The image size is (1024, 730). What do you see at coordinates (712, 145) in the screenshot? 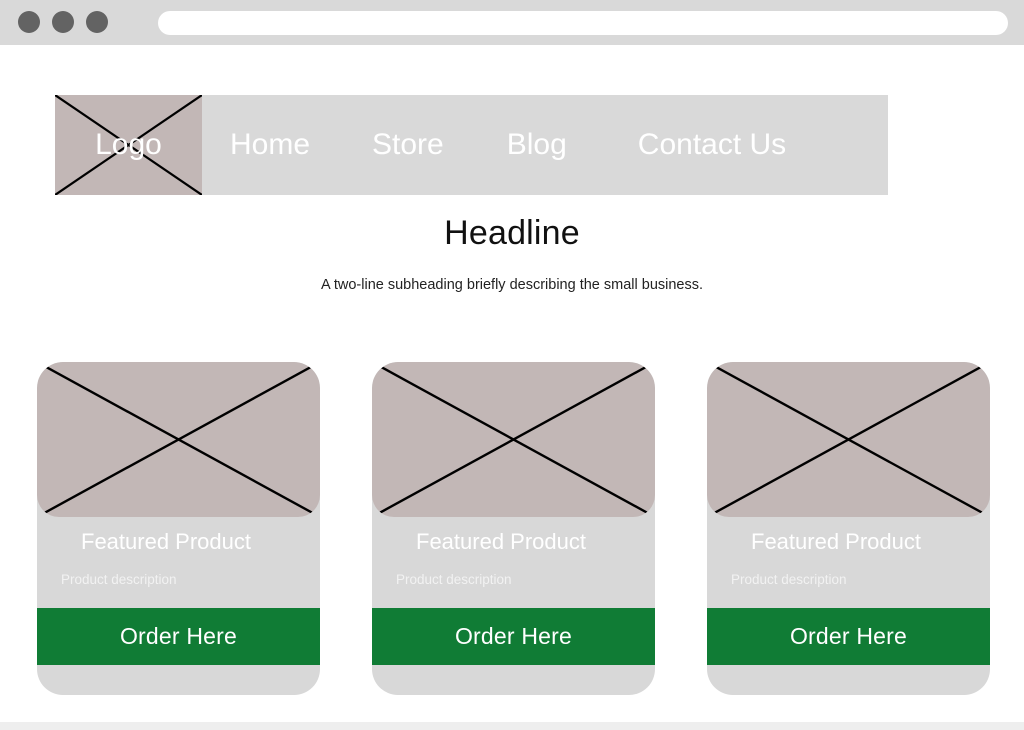
I see `nav-link-contact-us: Contact Us` at bounding box center [712, 145].